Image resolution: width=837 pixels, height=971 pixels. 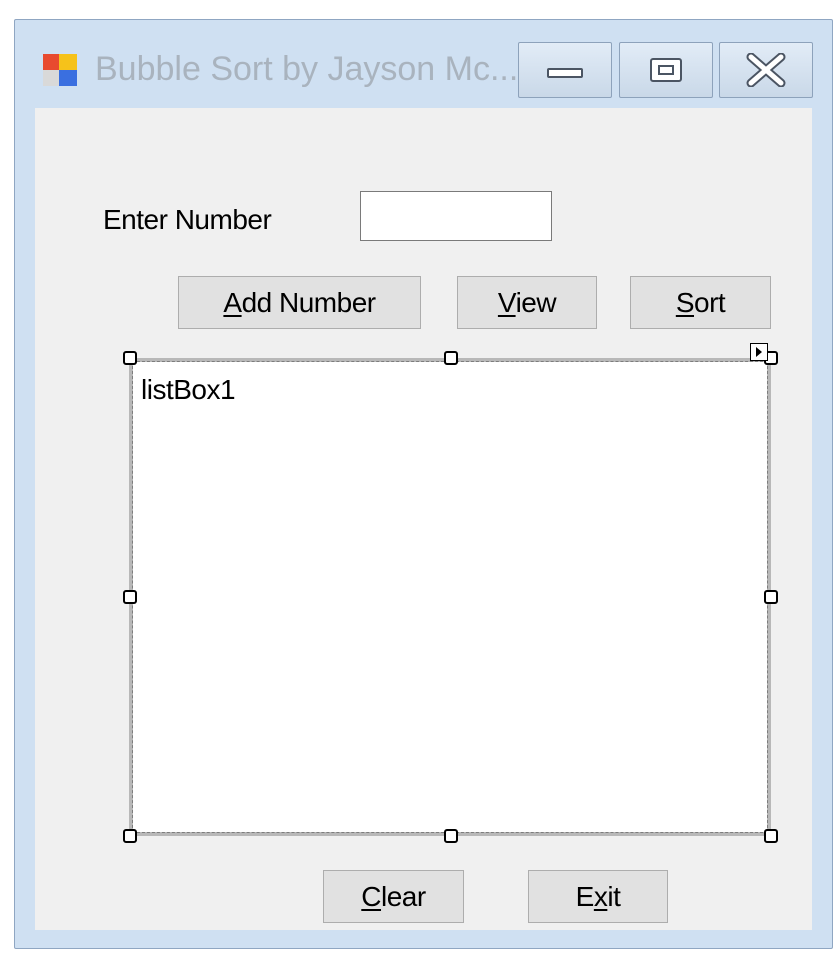 I want to click on sort-accelerator: S, so click(x=685, y=302).